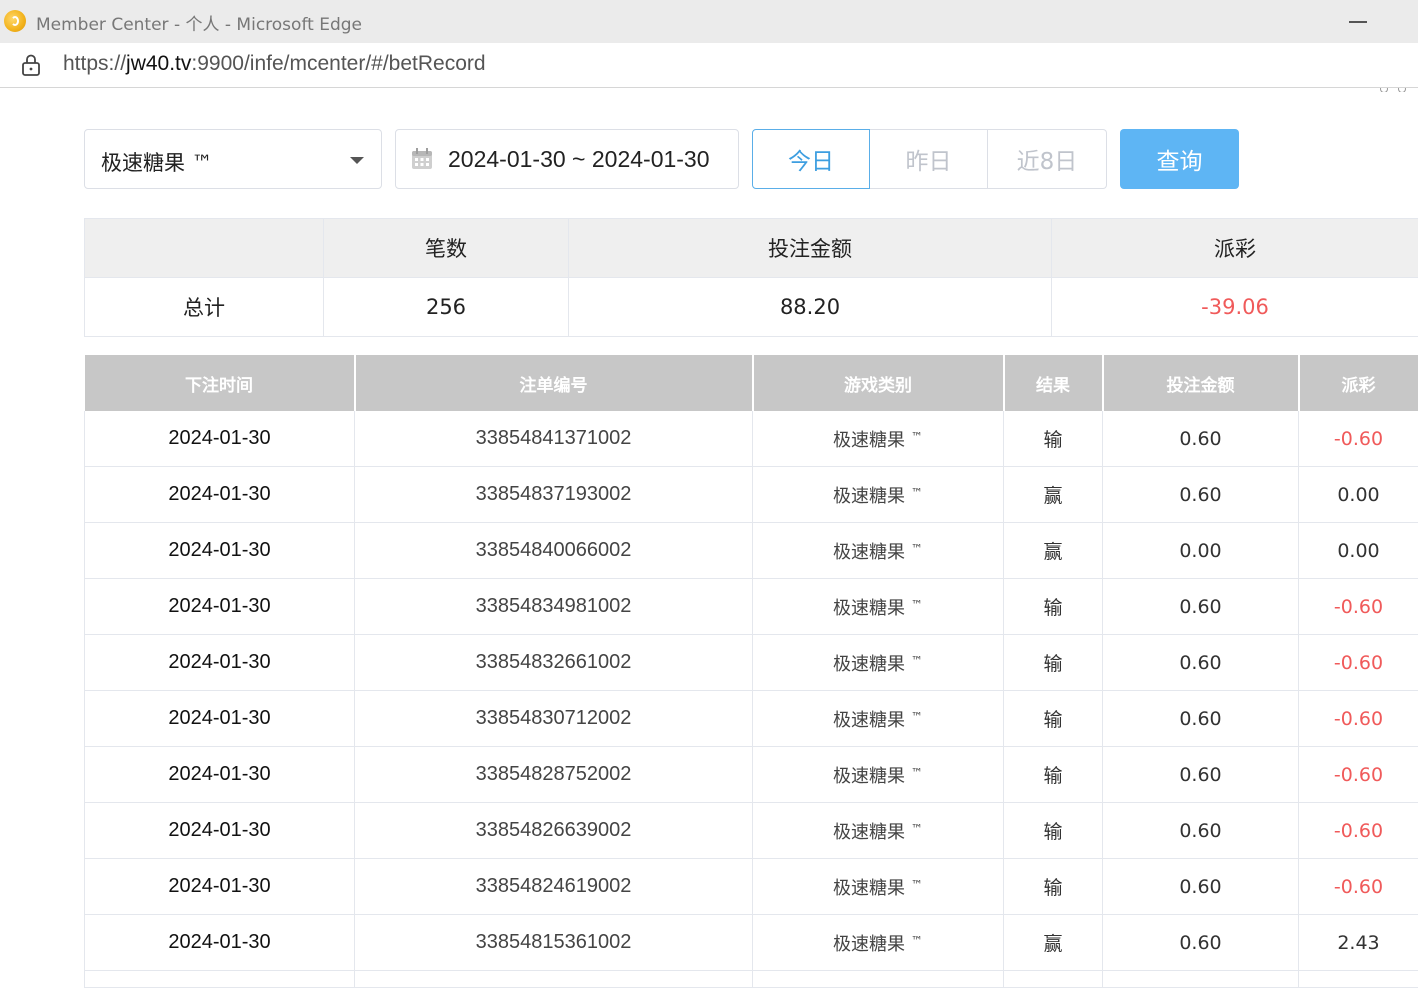 The height and width of the screenshot is (991, 1418). Describe the element at coordinates (1047, 159) in the screenshot. I see `last-8-days-button: 近8日` at that location.